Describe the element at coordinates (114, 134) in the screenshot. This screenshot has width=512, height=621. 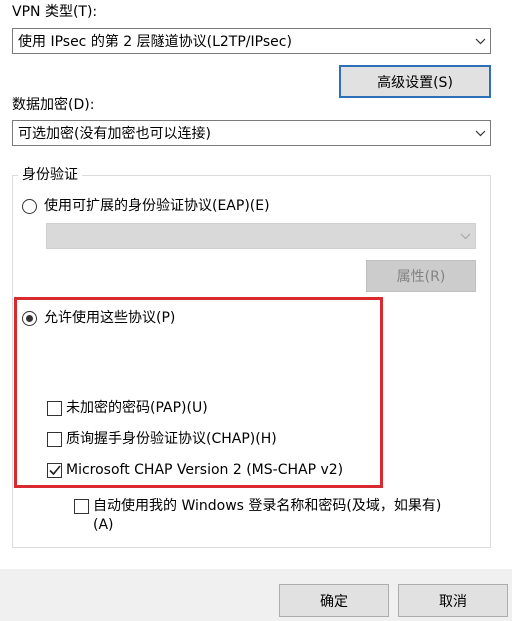
I see `data-encryption-value: 可选加密(没有加密也可以连接)` at that location.